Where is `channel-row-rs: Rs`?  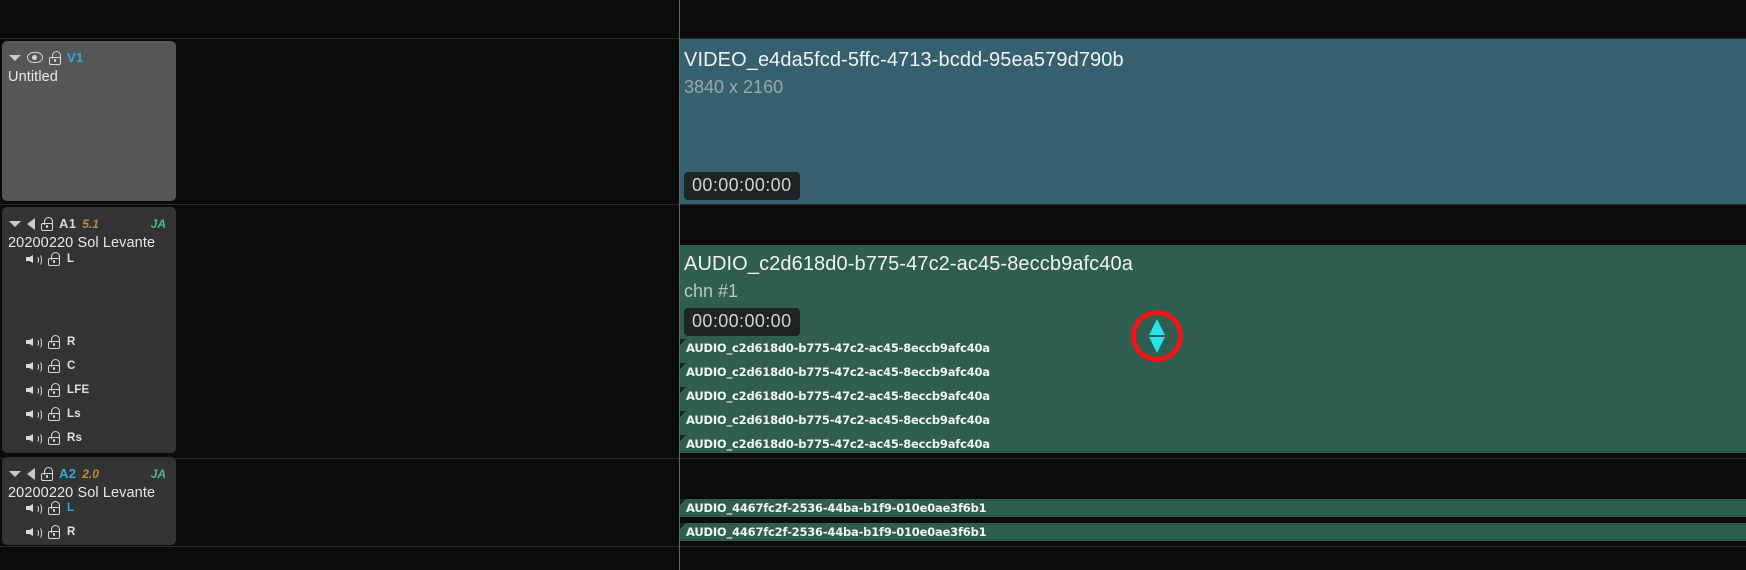 channel-row-rs: Rs is located at coordinates (54, 438).